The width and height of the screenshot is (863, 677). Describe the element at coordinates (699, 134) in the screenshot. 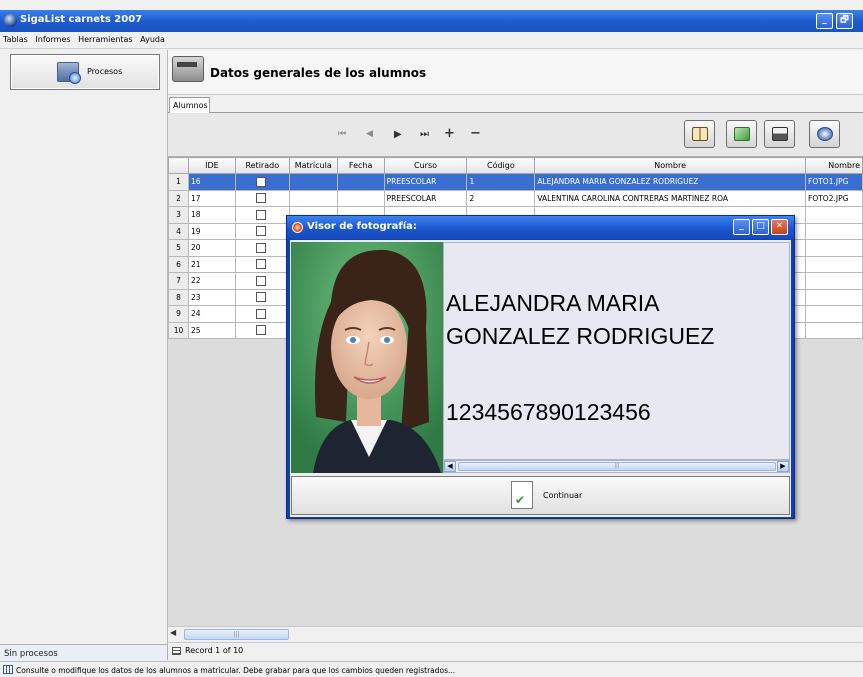

I see `book-button` at that location.